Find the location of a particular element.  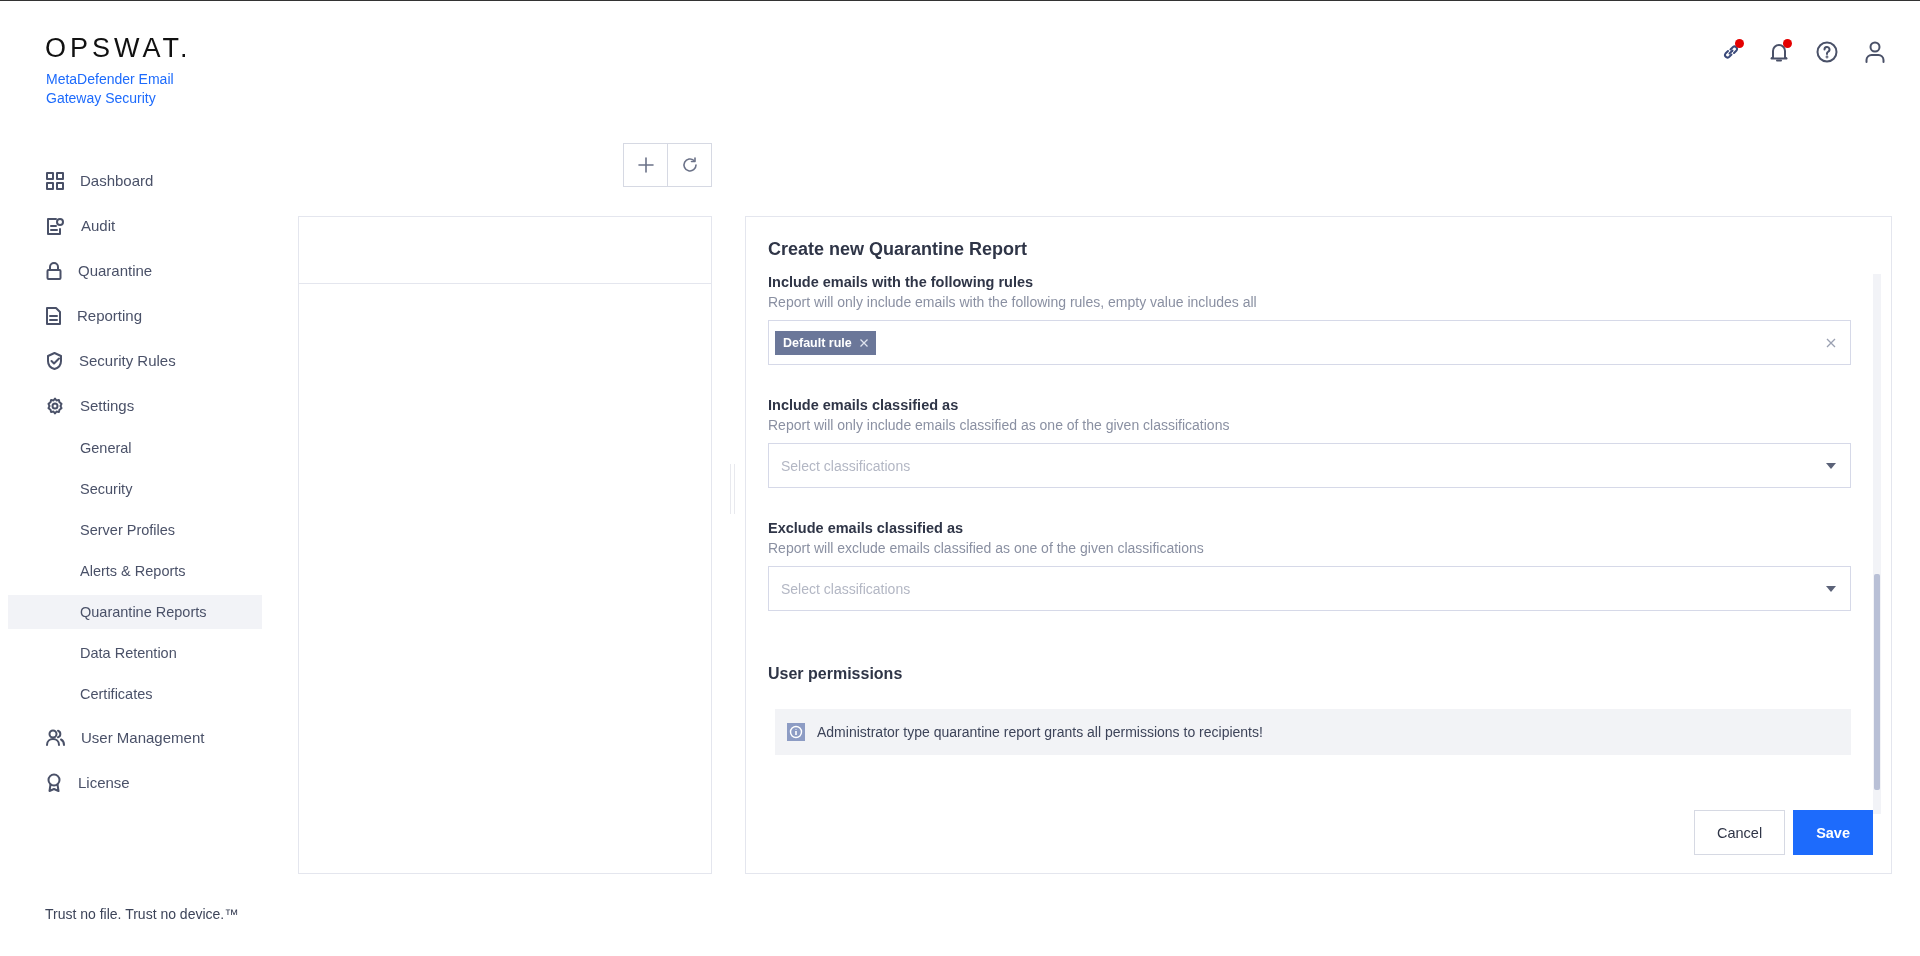

remove-tag-icon is located at coordinates (863, 342).